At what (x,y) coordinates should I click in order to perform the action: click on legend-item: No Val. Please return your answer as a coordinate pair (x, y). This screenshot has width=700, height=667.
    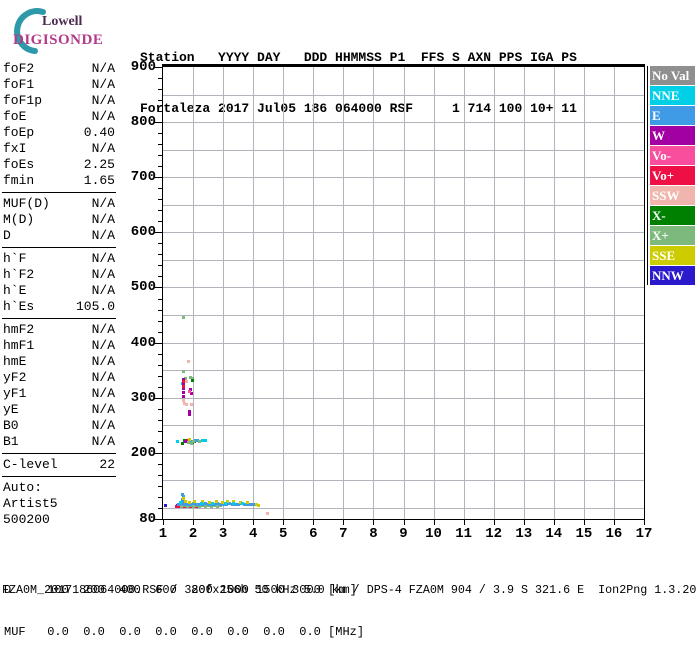
    Looking at the image, I should click on (672, 75).